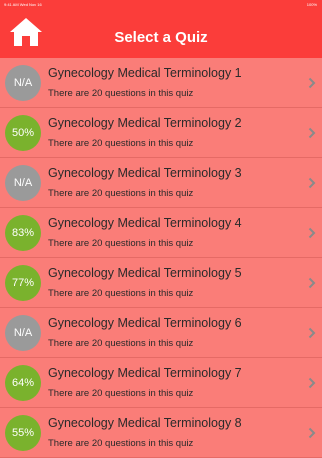  I want to click on score-badge: 83%, so click(23, 233).